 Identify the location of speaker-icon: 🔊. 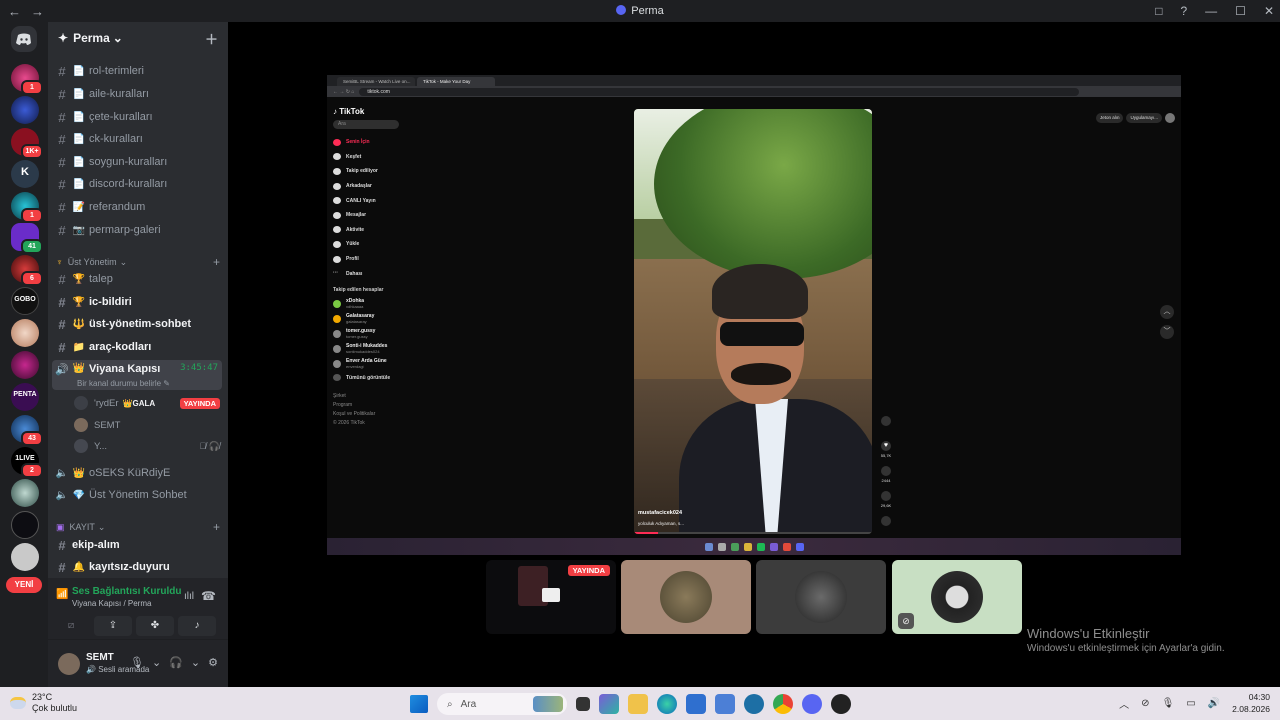
(1214, 703).